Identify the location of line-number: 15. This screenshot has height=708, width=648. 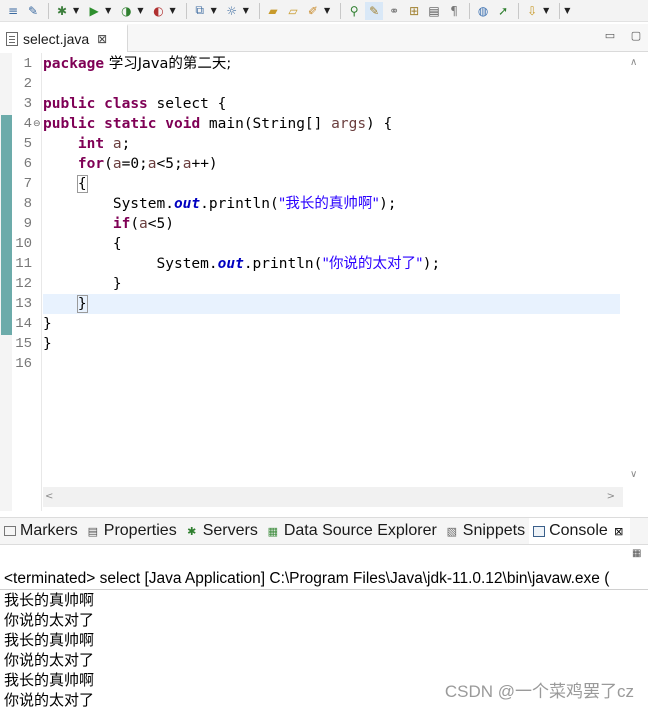
(23, 344).